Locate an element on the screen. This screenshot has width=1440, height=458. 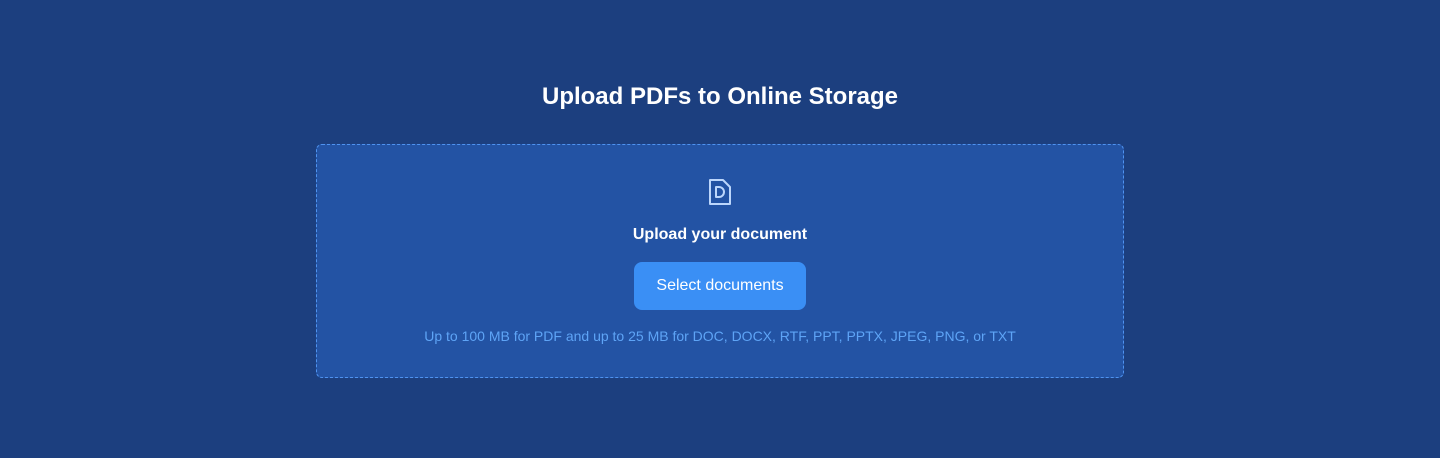
select-documents-button: Select documents is located at coordinates (720, 286).